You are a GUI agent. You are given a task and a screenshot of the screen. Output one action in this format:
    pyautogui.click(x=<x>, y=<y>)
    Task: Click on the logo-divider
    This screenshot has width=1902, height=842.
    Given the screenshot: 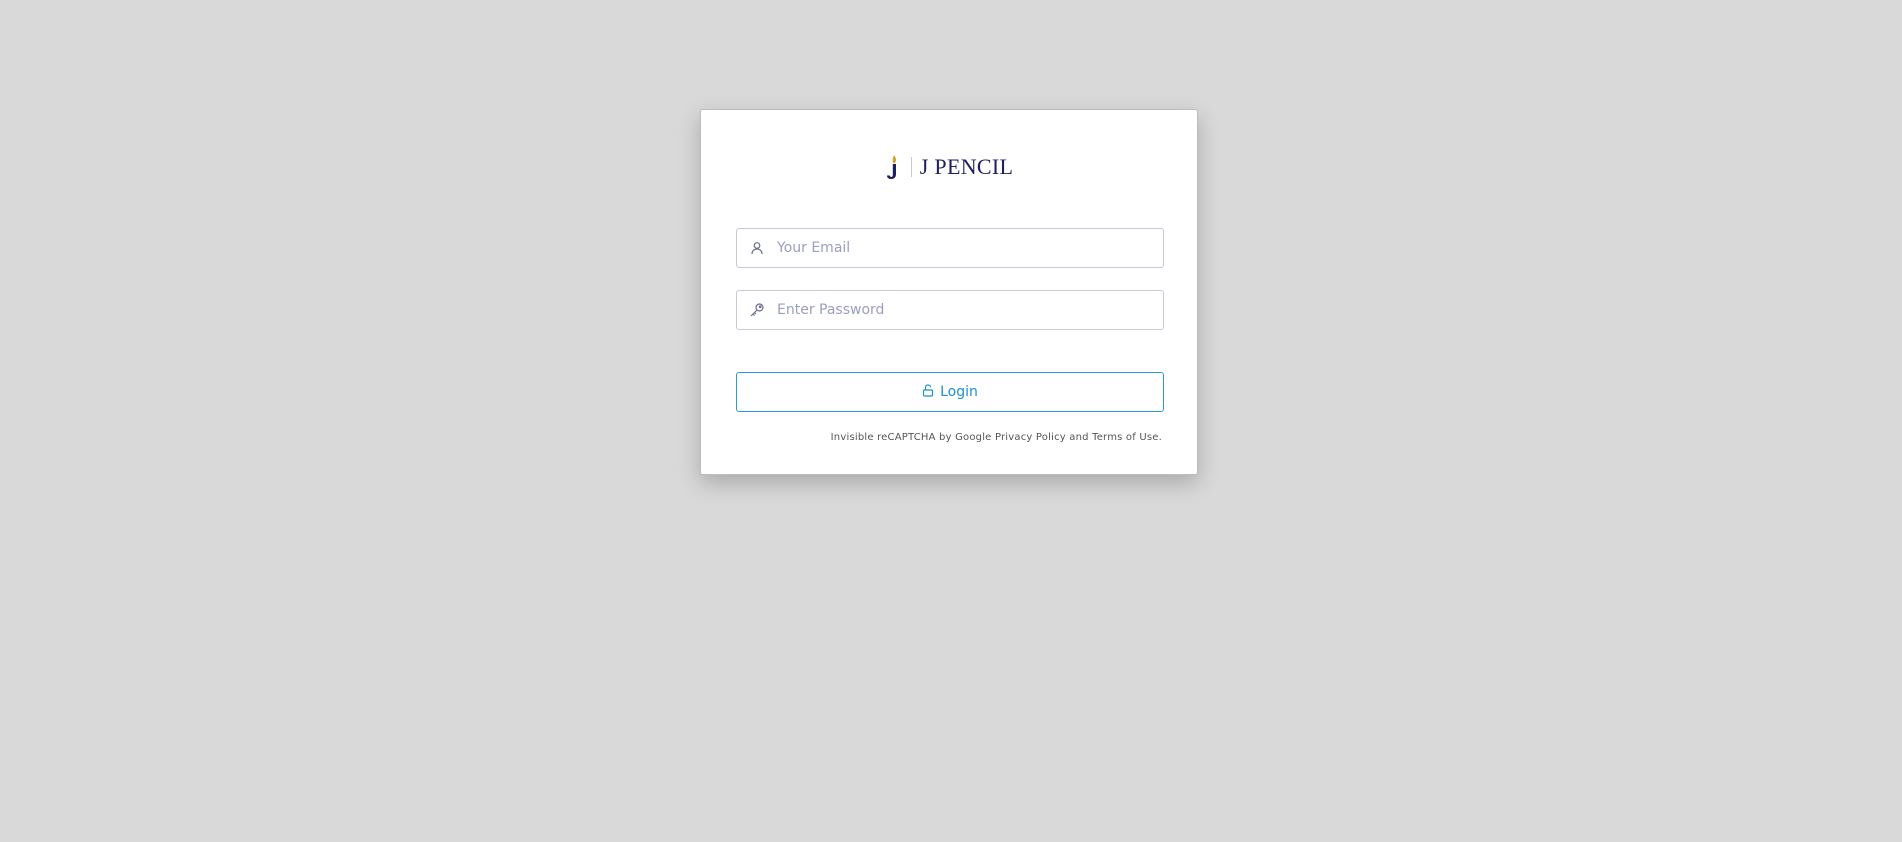 What is the action you would take?
    pyautogui.click(x=911, y=167)
    